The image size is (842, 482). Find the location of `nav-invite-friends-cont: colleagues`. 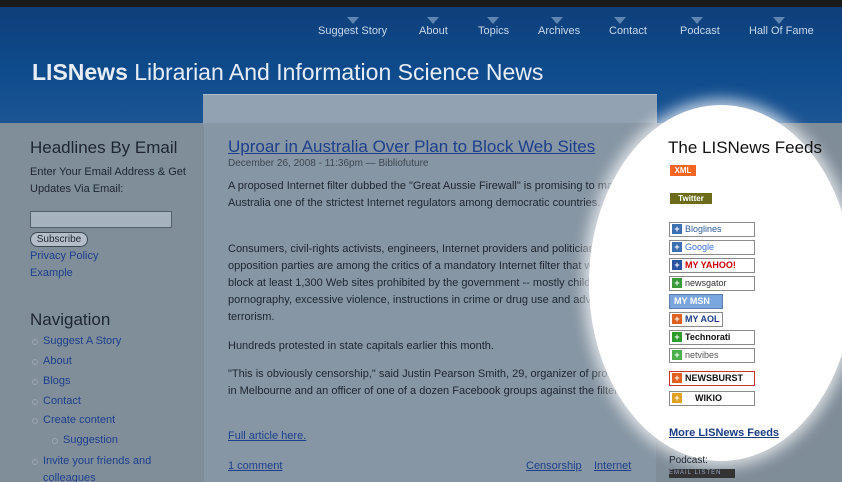

nav-invite-friends-cont: colleagues is located at coordinates (69, 477).